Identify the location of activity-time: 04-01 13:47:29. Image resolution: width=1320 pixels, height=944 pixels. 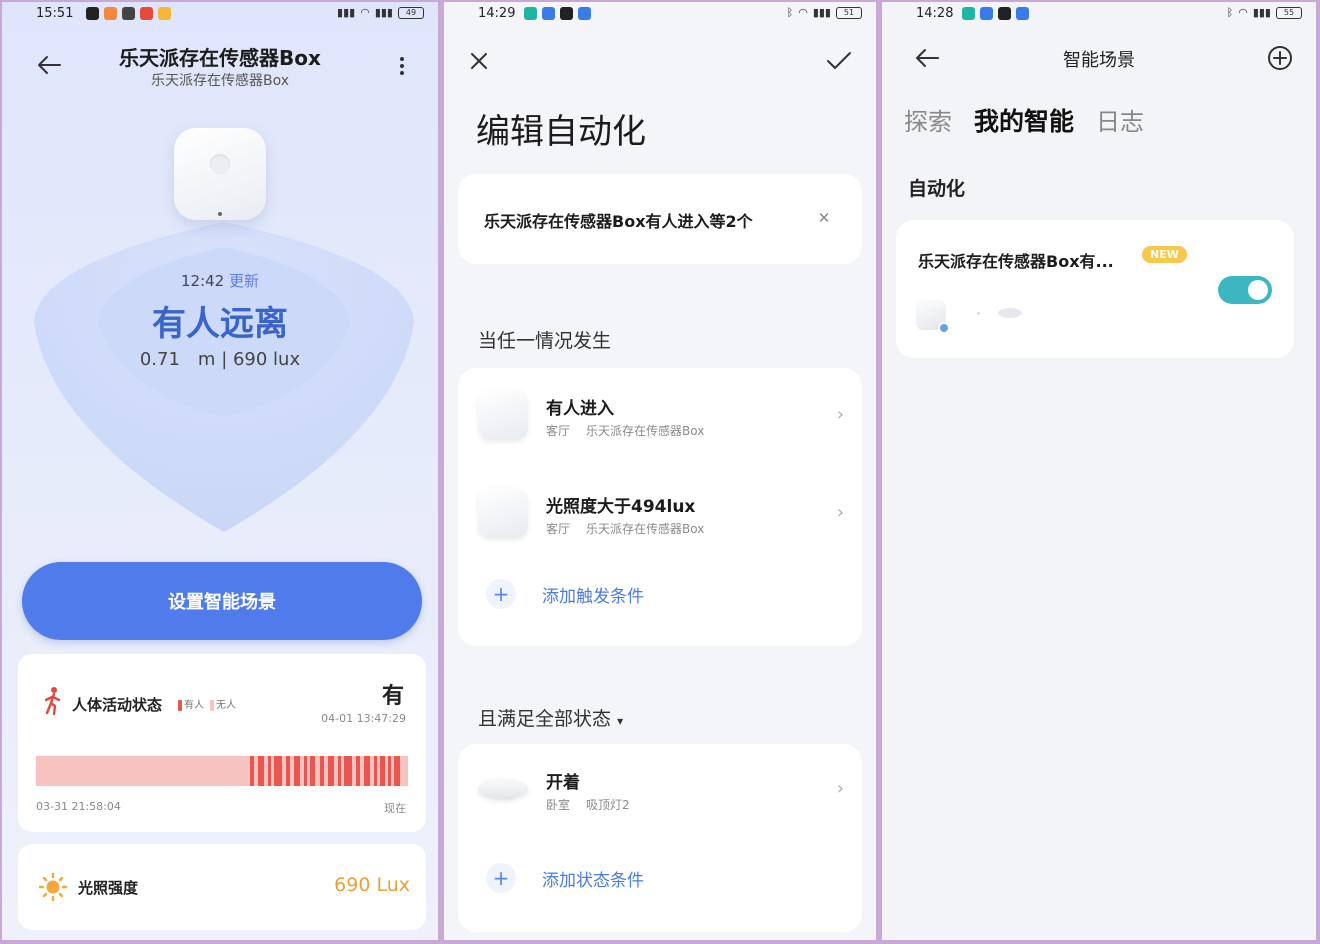
(363, 718).